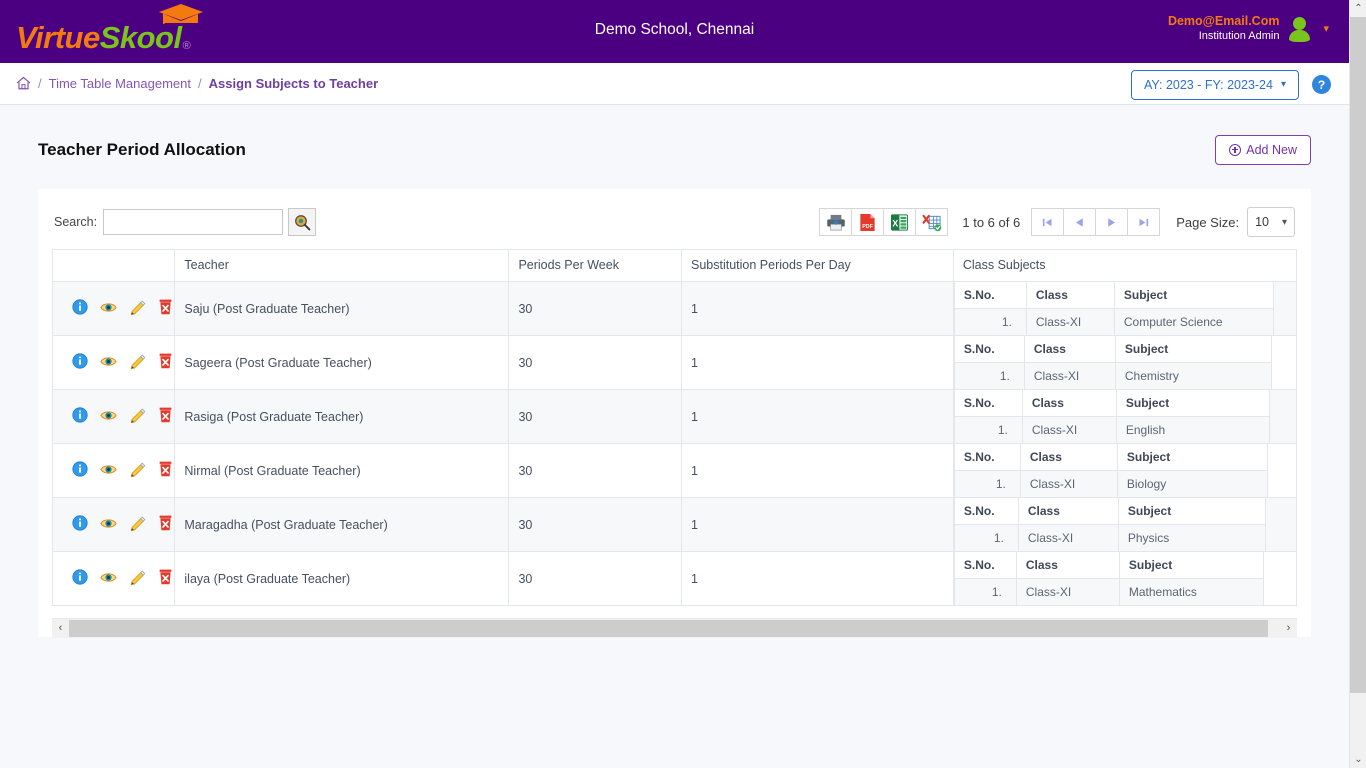  What do you see at coordinates (1112, 222) in the screenshot?
I see `next-page-button` at bounding box center [1112, 222].